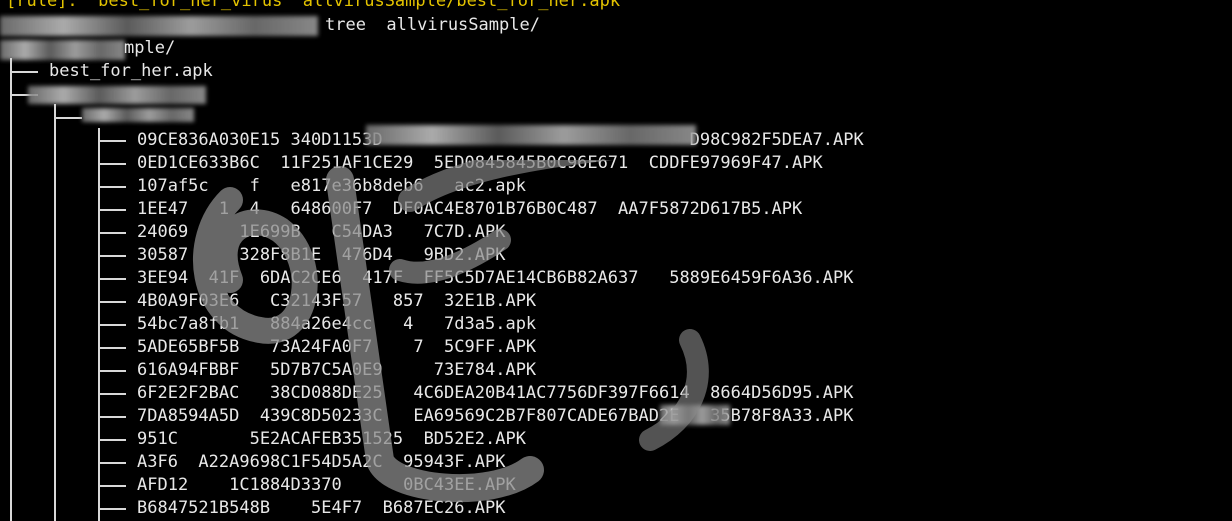 Image resolution: width=1232 pixels, height=521 pixels. Describe the element at coordinates (432, 25) in the screenshot. I see `command-line: tree allvirusSample/` at that location.